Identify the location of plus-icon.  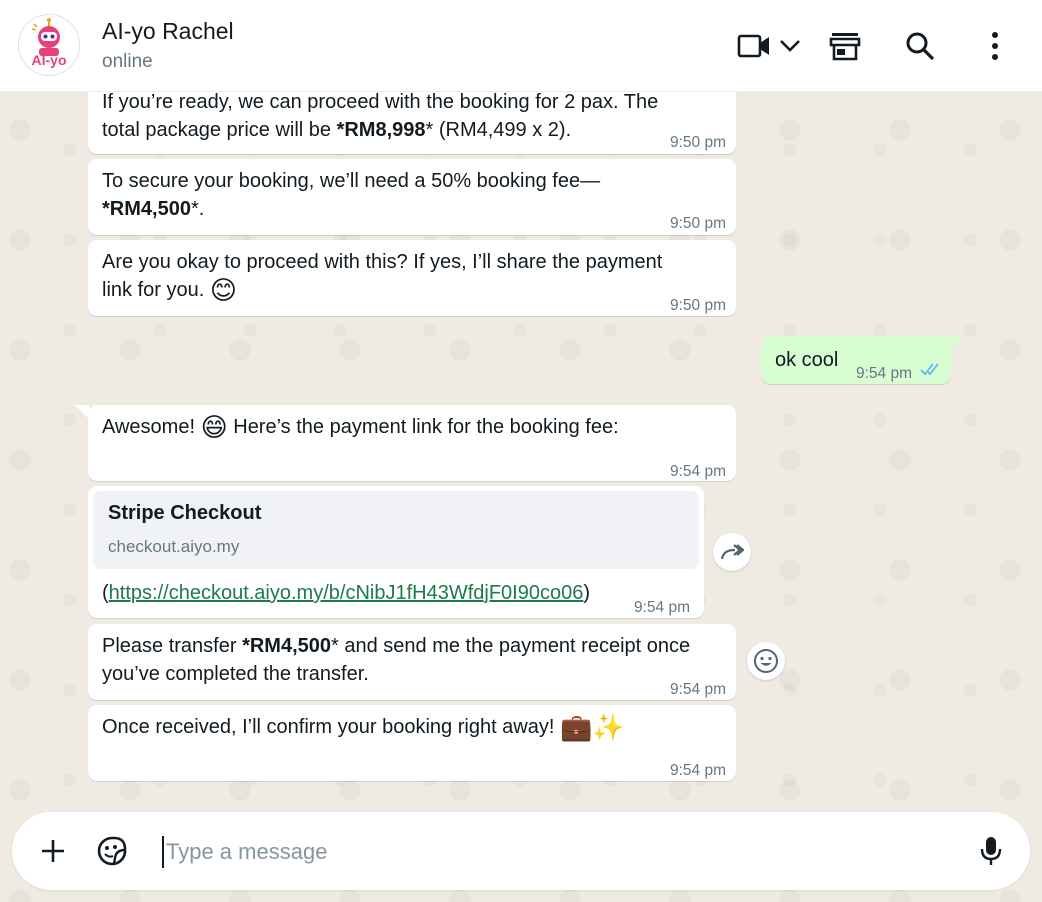
(53, 851).